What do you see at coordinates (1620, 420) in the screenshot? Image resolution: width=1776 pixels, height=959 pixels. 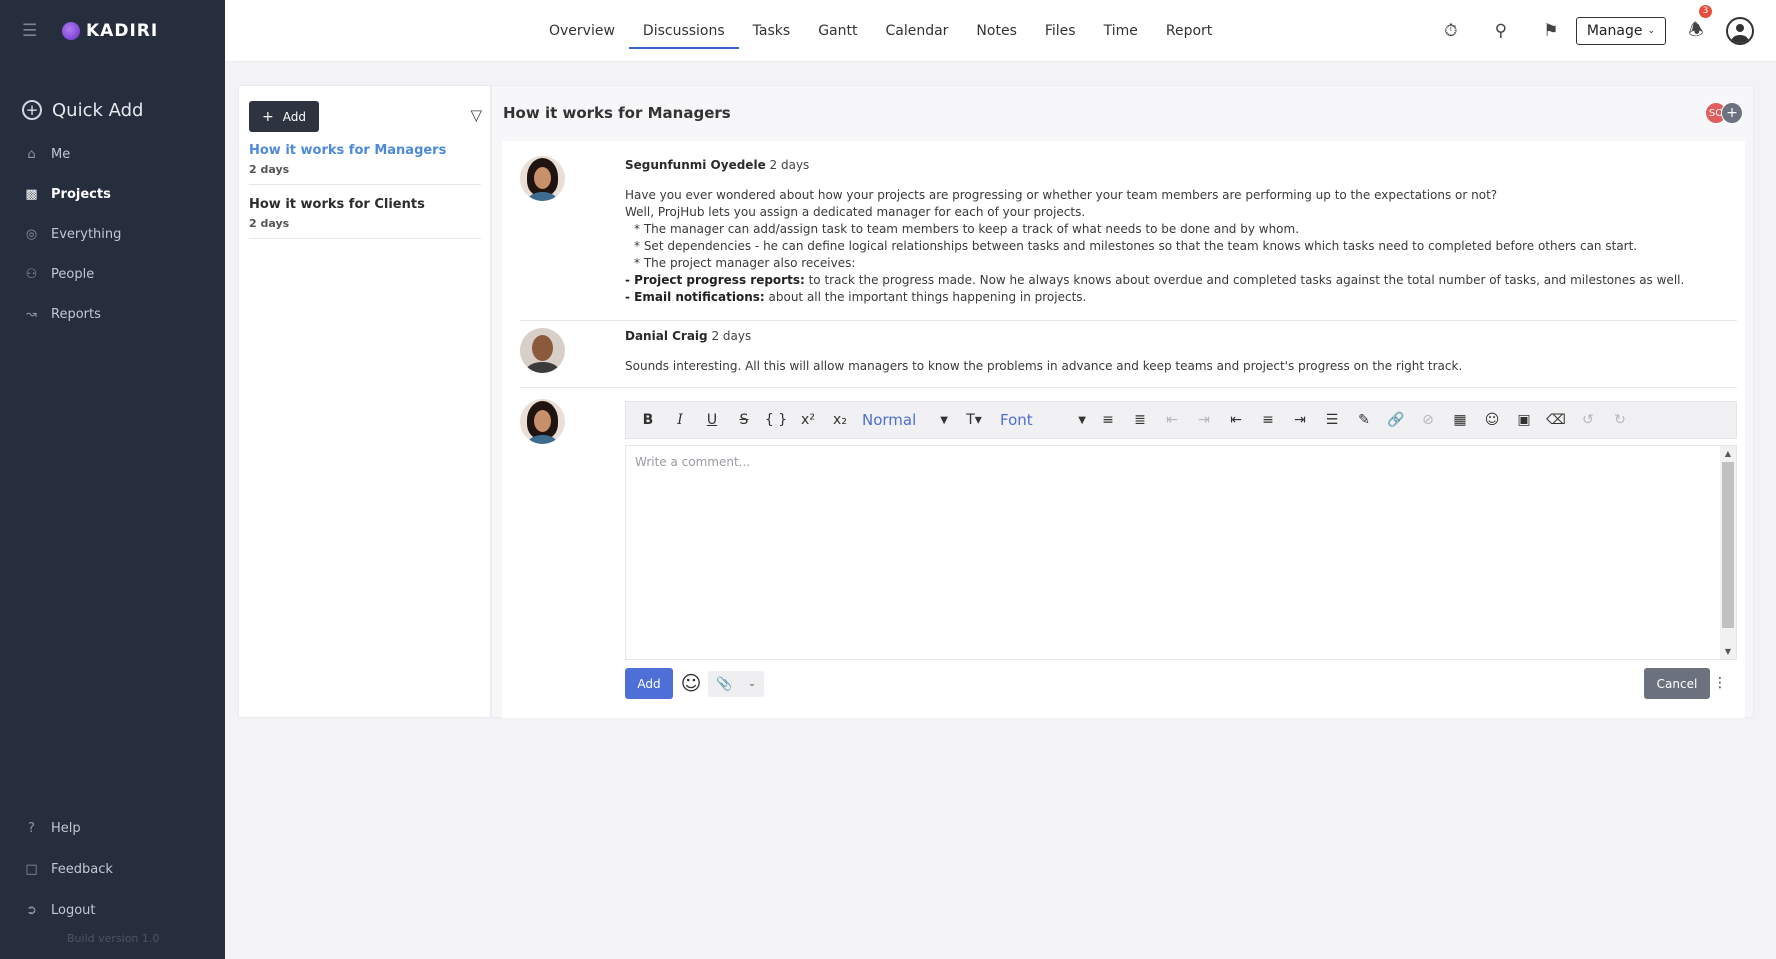 I see `redo-icon: ↻` at bounding box center [1620, 420].